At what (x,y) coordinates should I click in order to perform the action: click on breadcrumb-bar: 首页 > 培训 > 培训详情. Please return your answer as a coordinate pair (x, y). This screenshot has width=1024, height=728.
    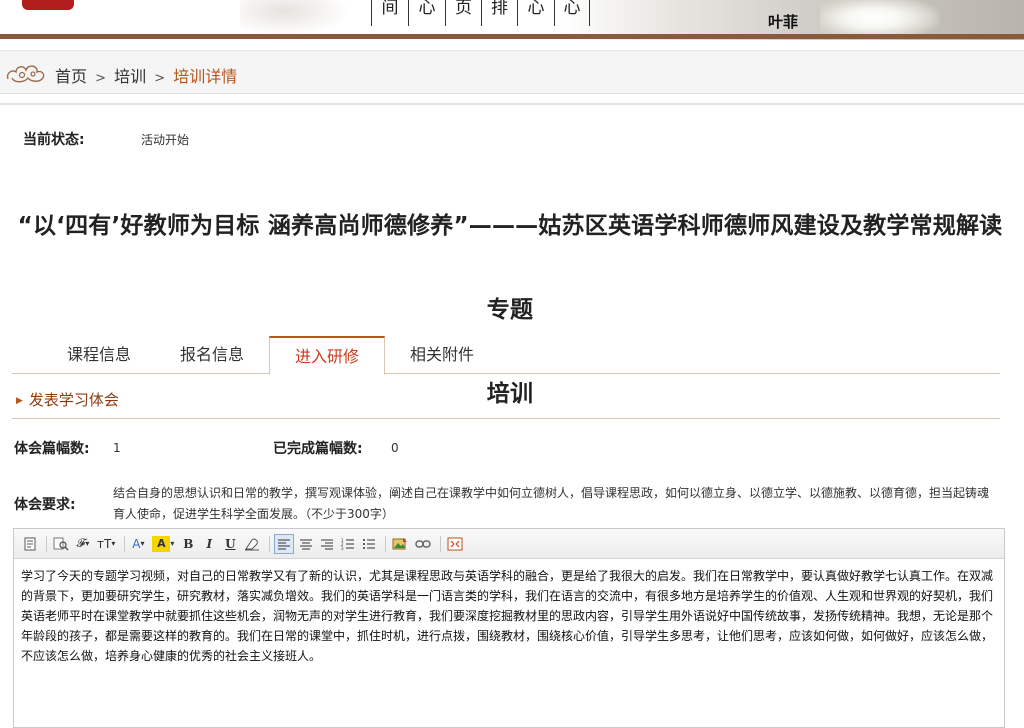
    Looking at the image, I should click on (512, 72).